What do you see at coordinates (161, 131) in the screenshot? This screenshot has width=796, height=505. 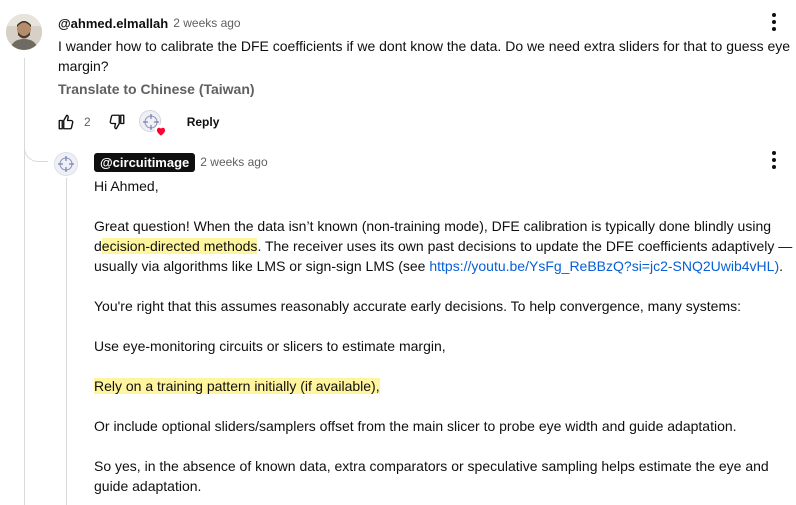 I see `heart-icon` at bounding box center [161, 131].